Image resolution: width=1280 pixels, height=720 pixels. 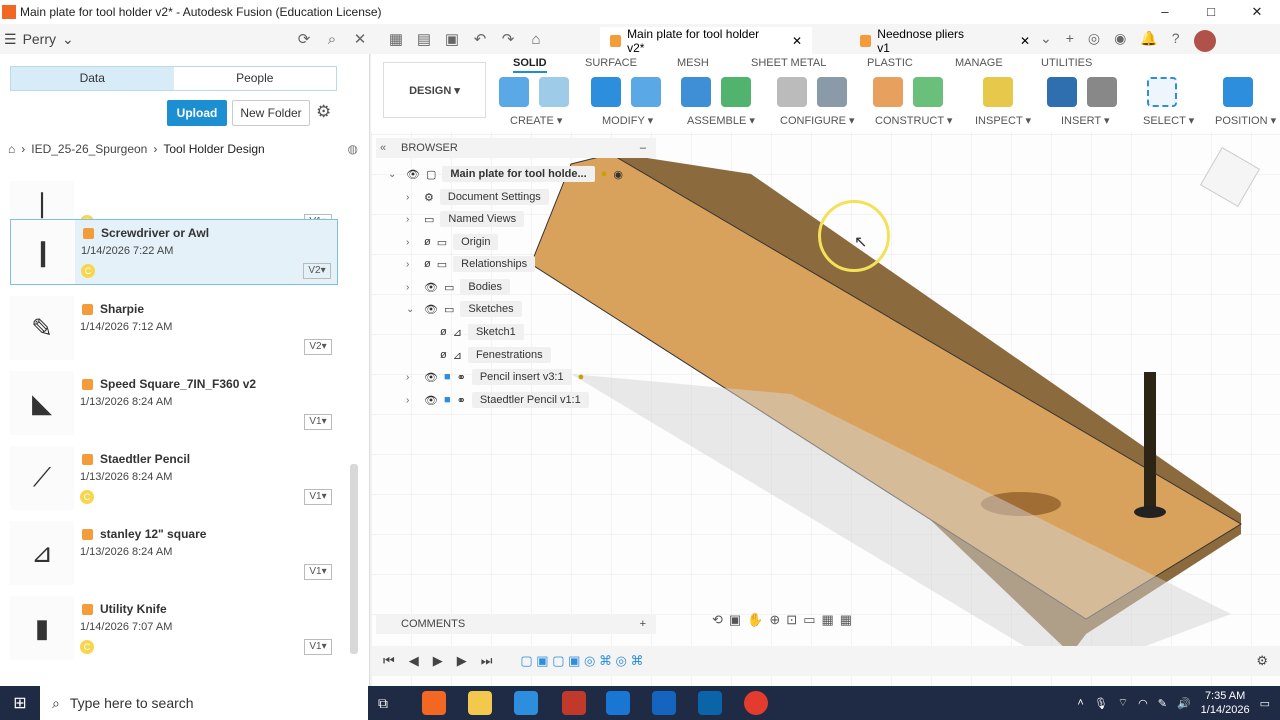 What do you see at coordinates (1211, 12) in the screenshot?
I see `maximize-button: □` at bounding box center [1211, 12].